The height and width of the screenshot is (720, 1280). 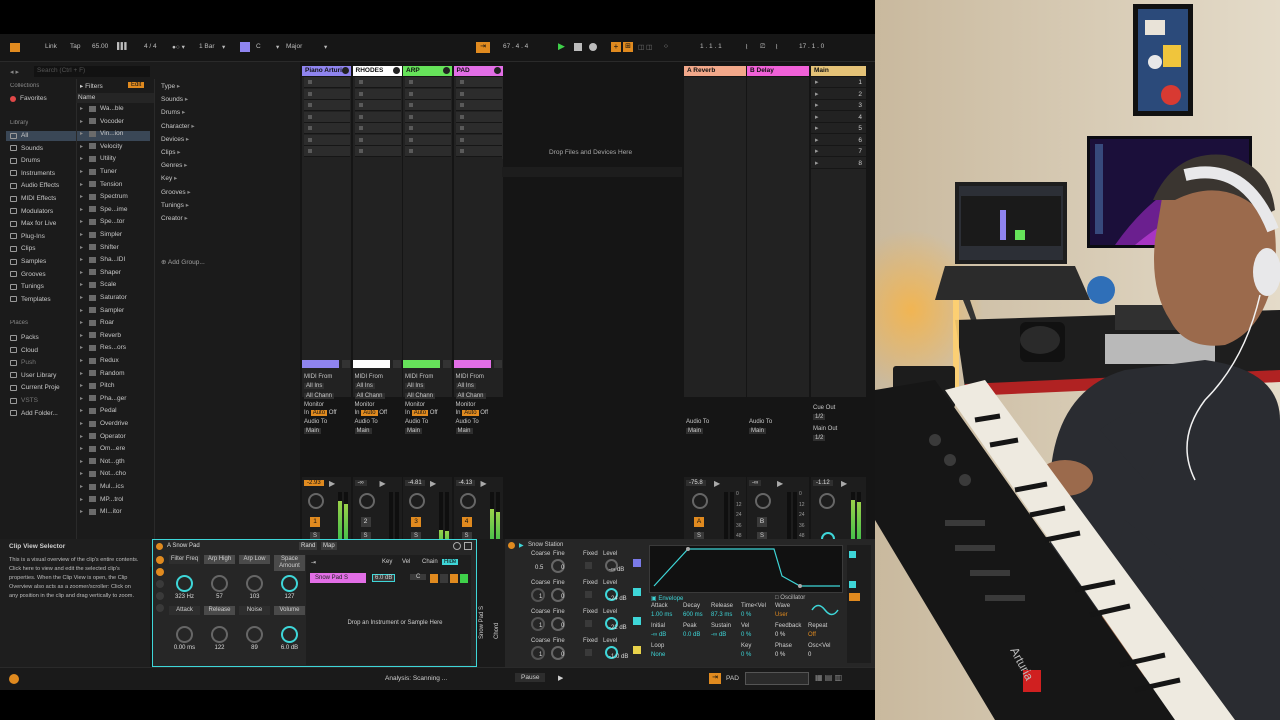 What do you see at coordinates (618, 657) in the screenshot?
I see `level-value: -1.0 dB` at bounding box center [618, 657].